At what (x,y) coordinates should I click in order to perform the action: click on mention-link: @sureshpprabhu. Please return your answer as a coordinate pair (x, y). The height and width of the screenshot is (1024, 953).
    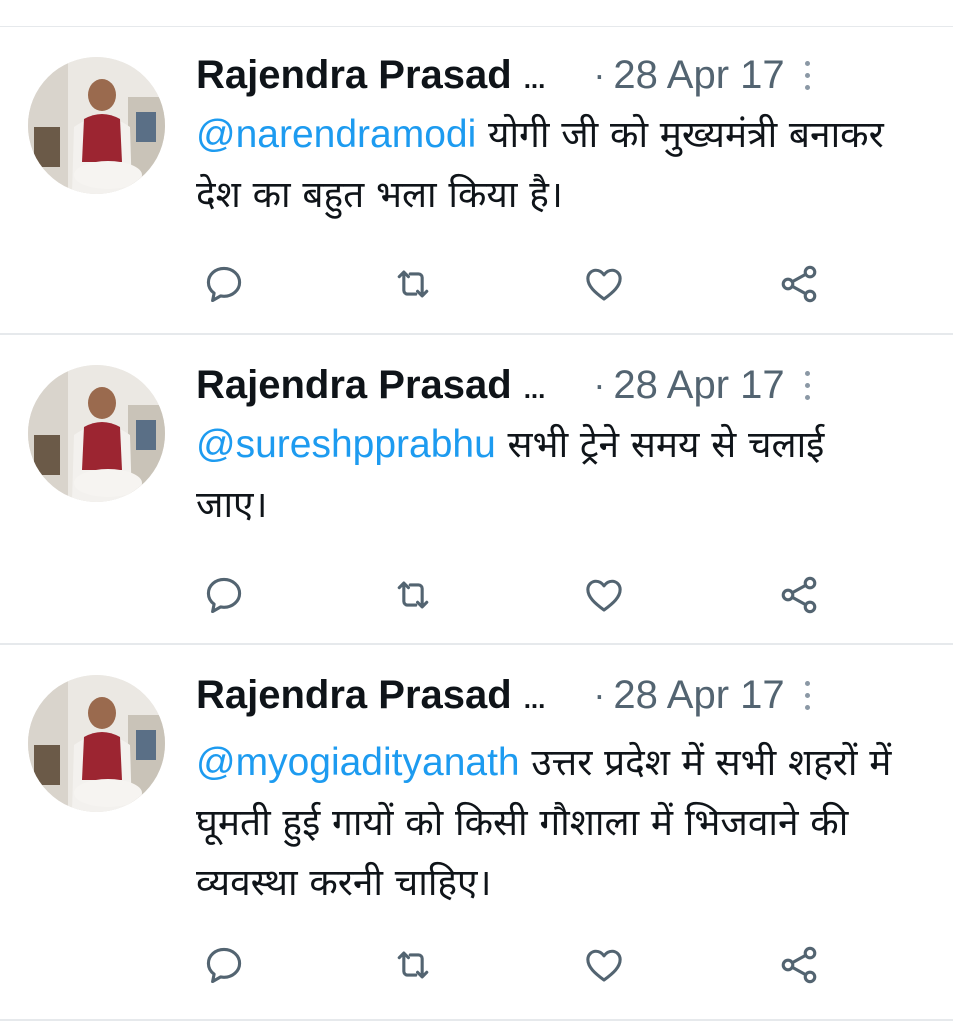
    Looking at the image, I should click on (346, 444).